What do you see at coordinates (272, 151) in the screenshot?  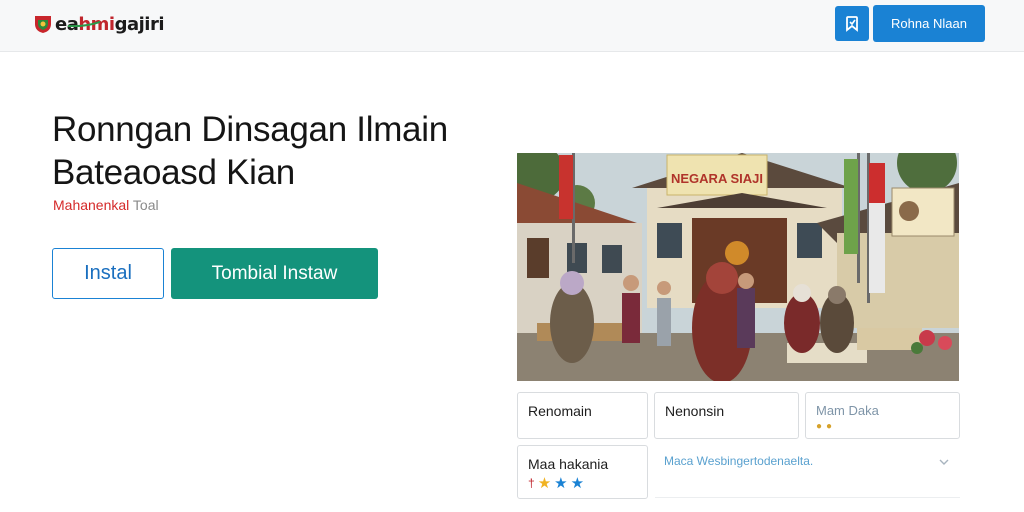 I see `page-title: Ronngan Dinsagan Ilmain Bateaoasd Kian` at bounding box center [272, 151].